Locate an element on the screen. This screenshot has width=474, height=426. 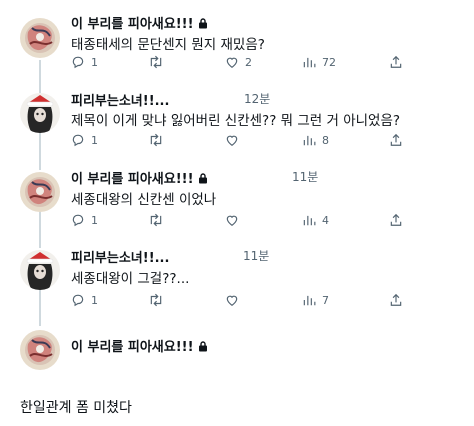
tweet-actions: 1 7 is located at coordinates (241, 300).